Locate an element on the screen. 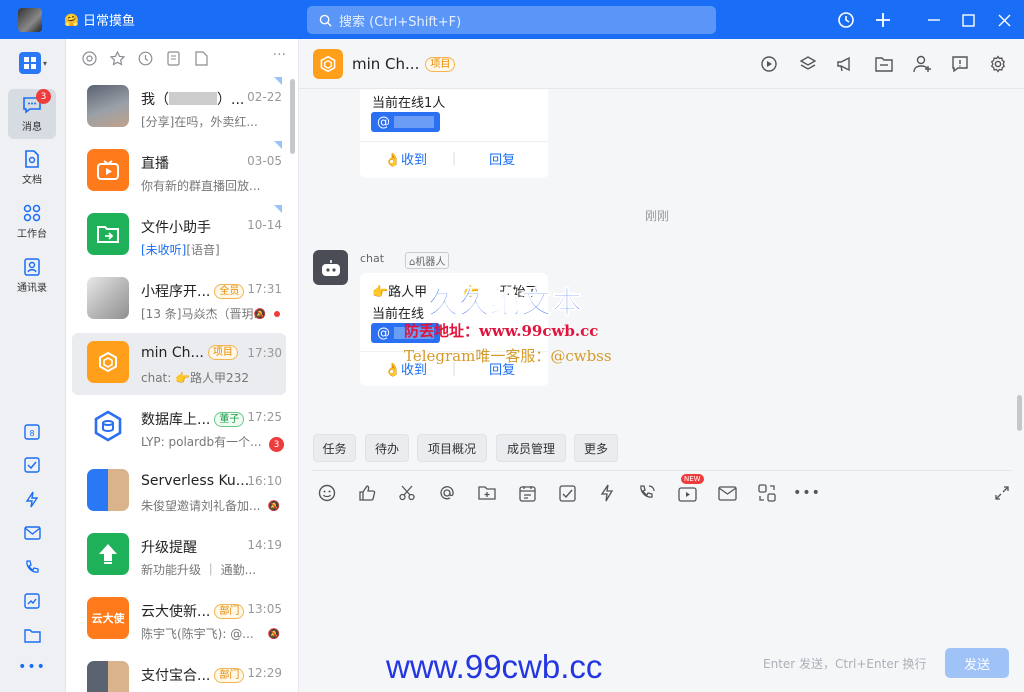  project-hex-icon is located at coordinates (328, 64).